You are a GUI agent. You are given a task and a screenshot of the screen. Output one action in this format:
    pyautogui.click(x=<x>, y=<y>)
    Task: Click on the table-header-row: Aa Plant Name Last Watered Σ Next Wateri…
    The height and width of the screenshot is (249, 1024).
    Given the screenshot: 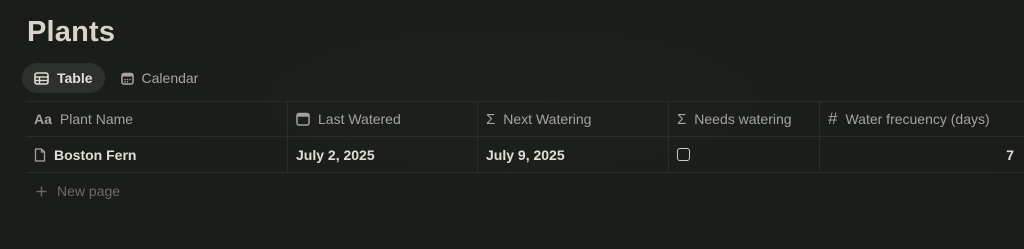 What is the action you would take?
    pyautogui.click(x=525, y=119)
    